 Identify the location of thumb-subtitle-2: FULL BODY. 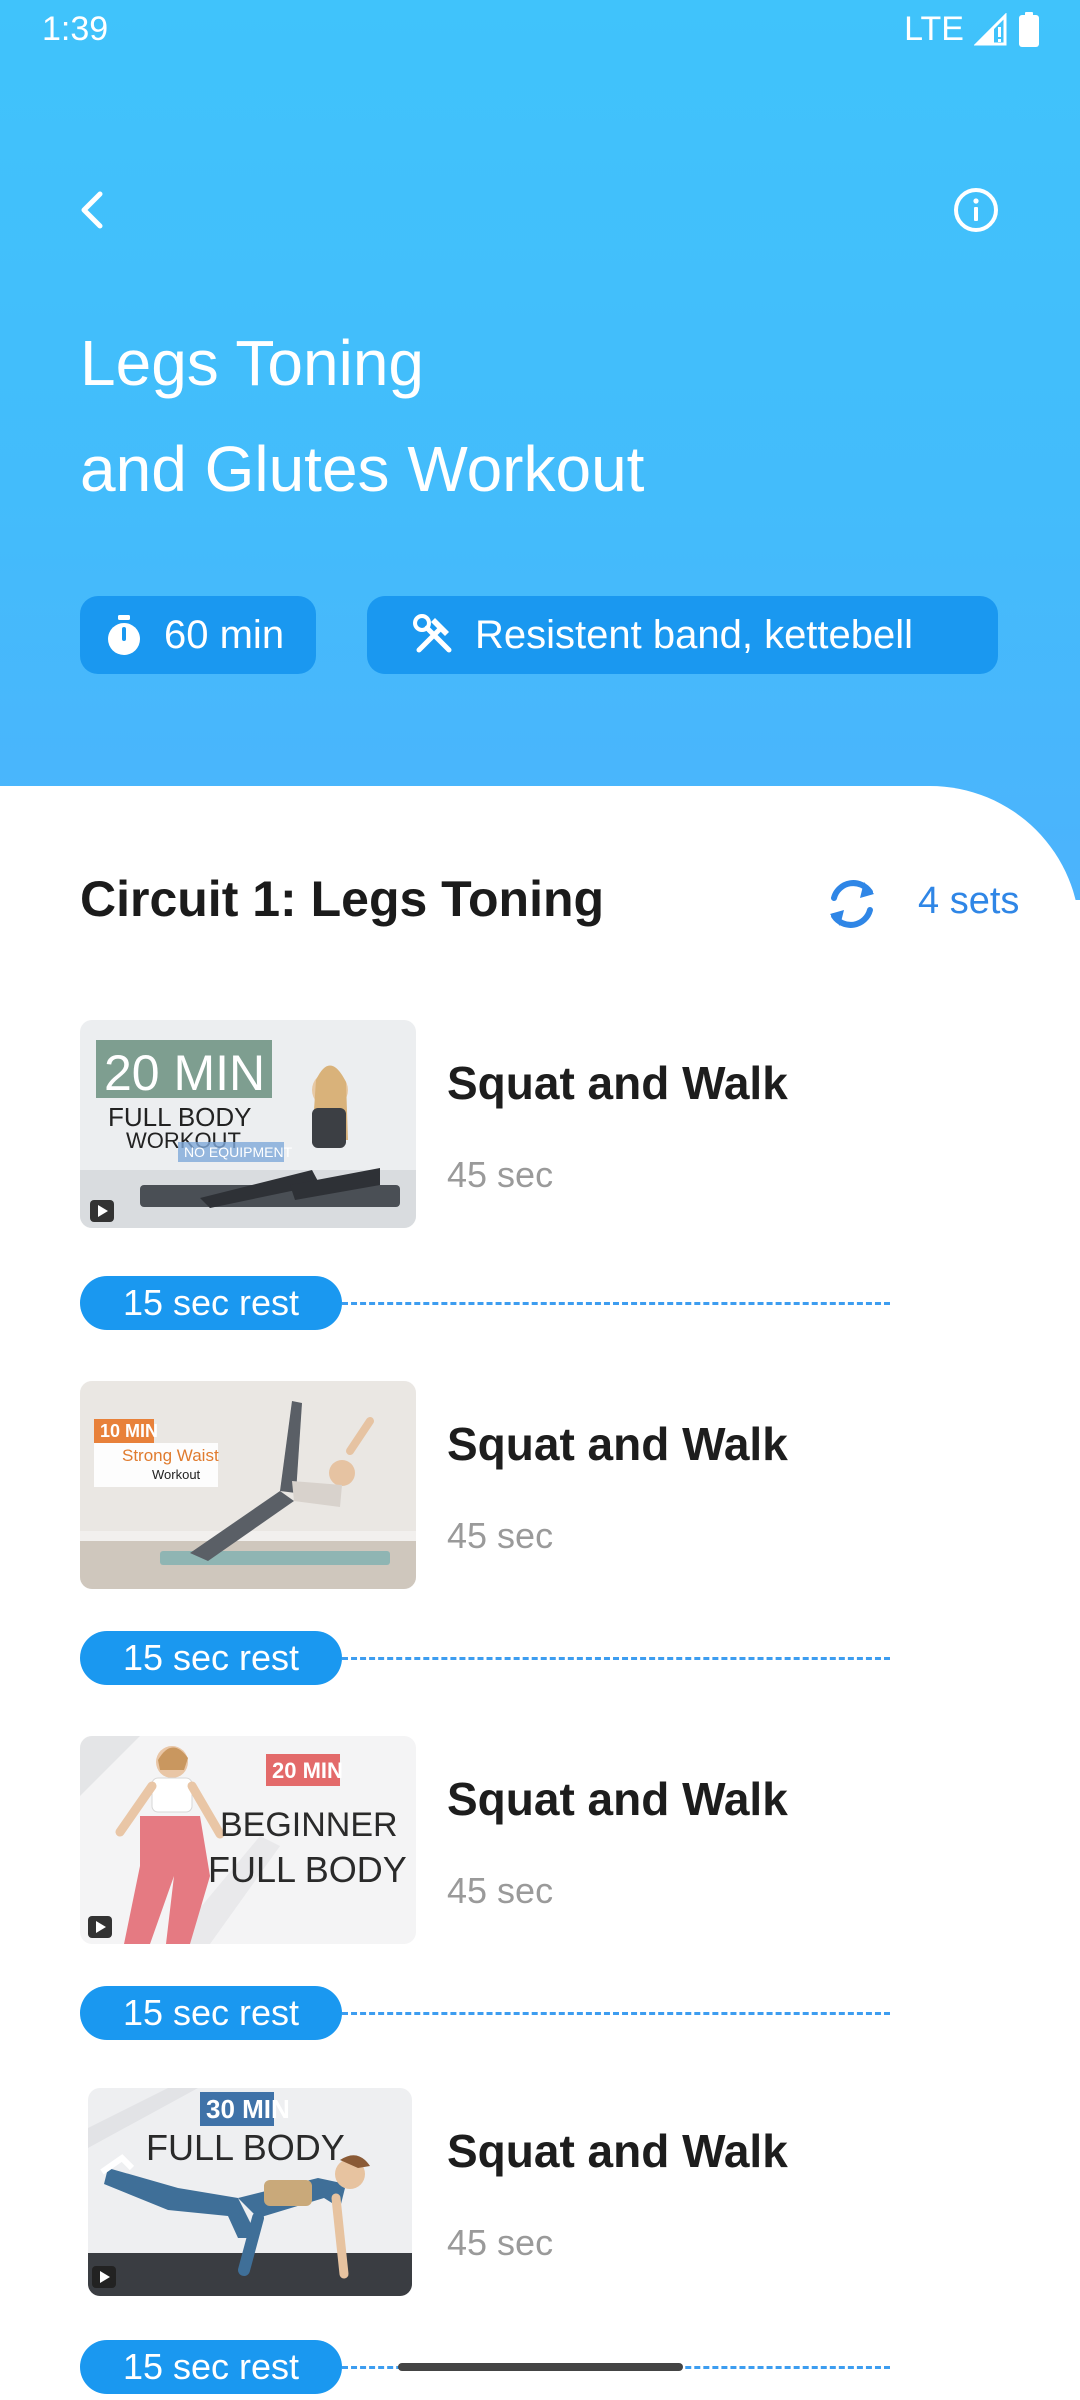
(307, 1869).